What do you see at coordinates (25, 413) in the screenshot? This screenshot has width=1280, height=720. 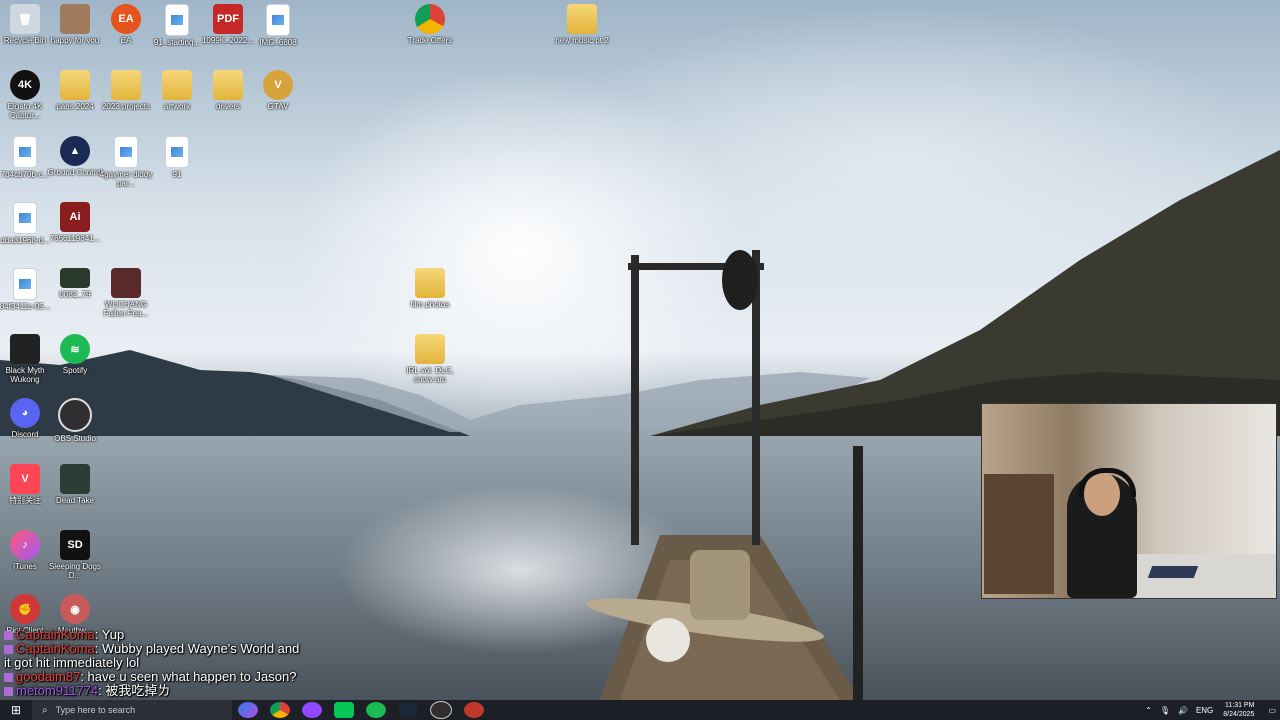 I see `discord-icon: ◕` at bounding box center [25, 413].